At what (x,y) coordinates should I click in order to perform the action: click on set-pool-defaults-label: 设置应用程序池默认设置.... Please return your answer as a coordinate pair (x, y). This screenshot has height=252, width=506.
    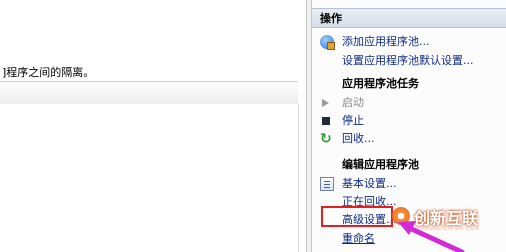
    Looking at the image, I should click on (408, 60).